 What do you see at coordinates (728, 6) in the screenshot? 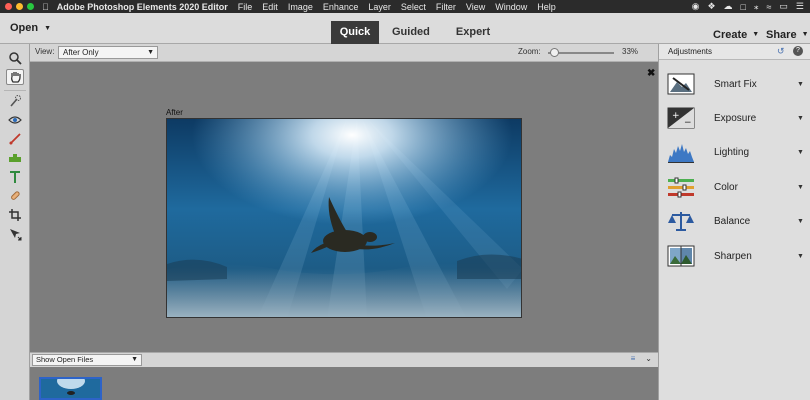
I see `cloud-icon: ☁` at bounding box center [728, 6].